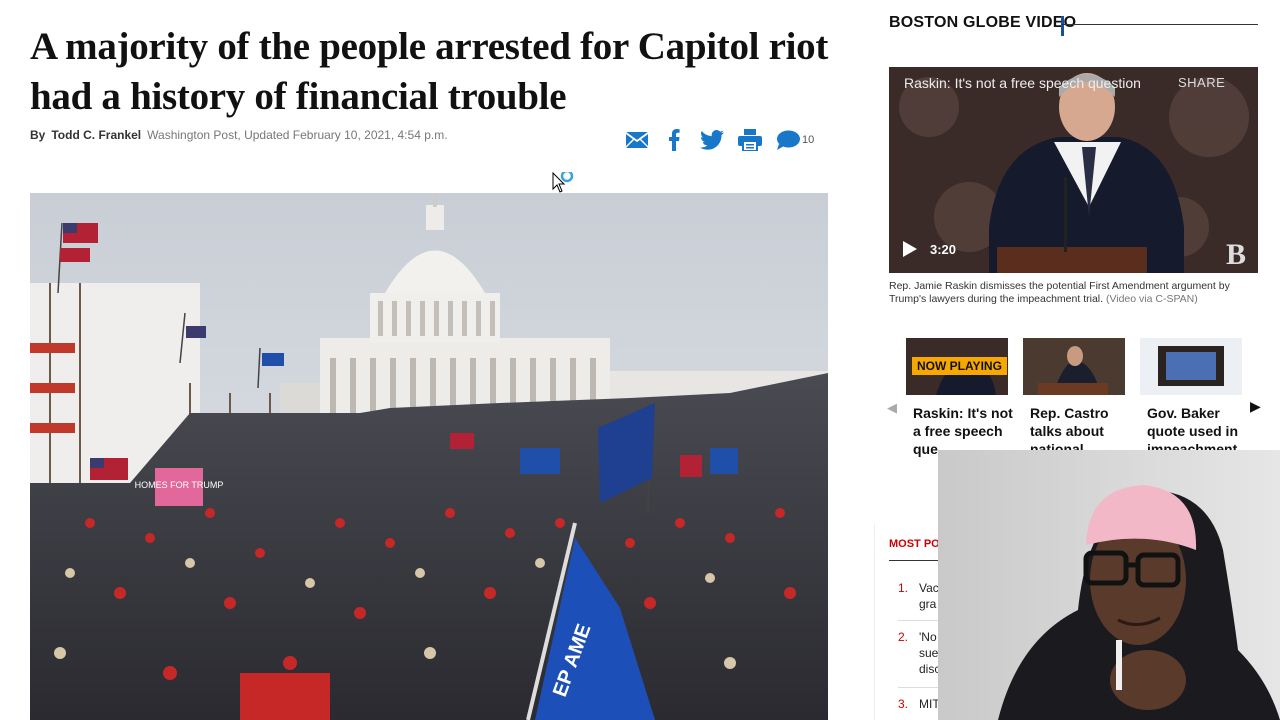 This screenshot has height=720, width=1280. Describe the element at coordinates (1236, 254) in the screenshot. I see `boston-globe-logo: B` at that location.